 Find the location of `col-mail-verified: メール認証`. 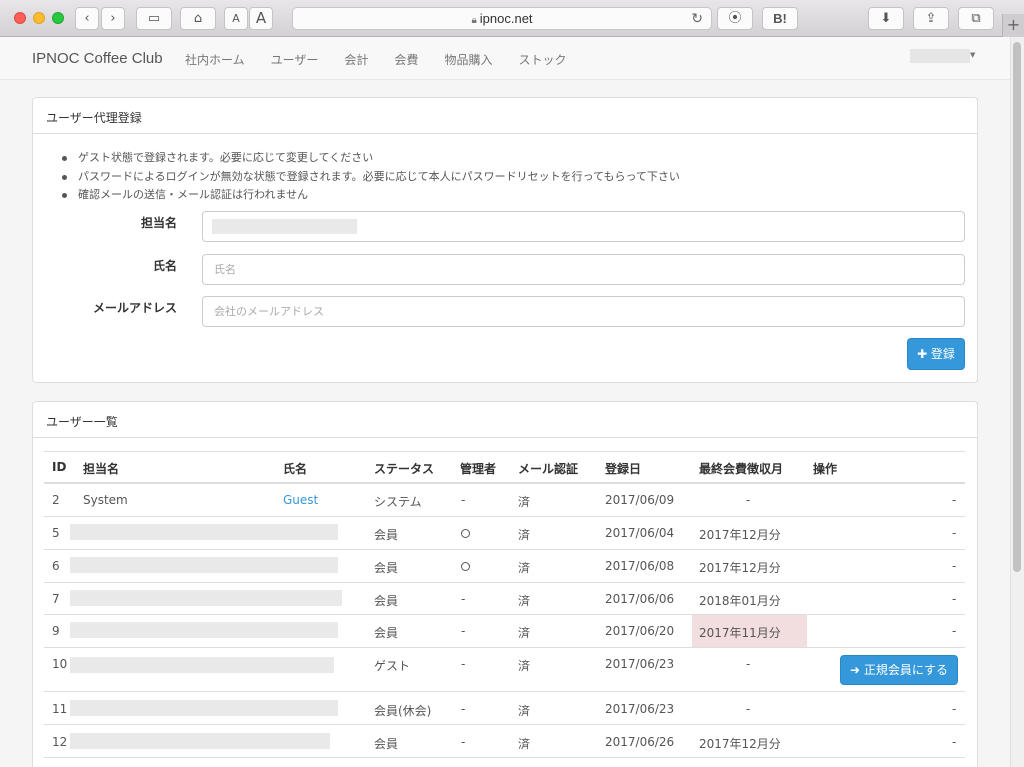

col-mail-verified: メール認証 is located at coordinates (548, 469).